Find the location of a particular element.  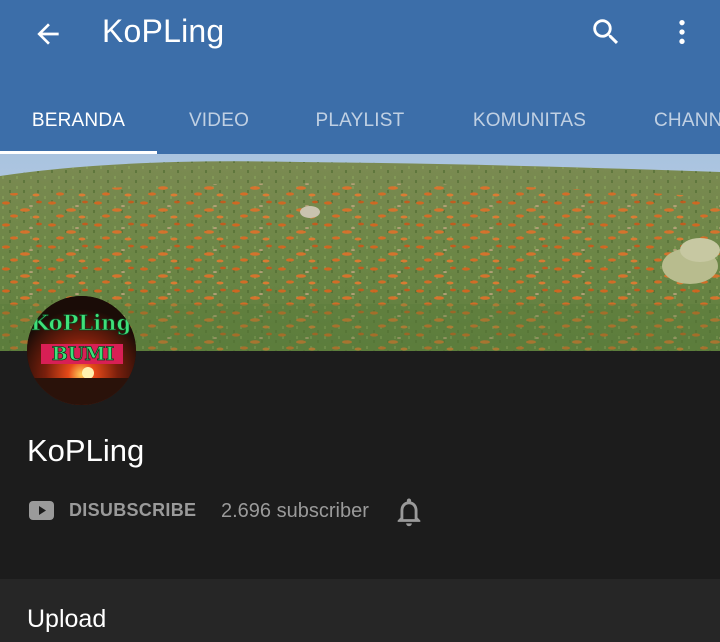

search-icon is located at coordinates (606, 32).